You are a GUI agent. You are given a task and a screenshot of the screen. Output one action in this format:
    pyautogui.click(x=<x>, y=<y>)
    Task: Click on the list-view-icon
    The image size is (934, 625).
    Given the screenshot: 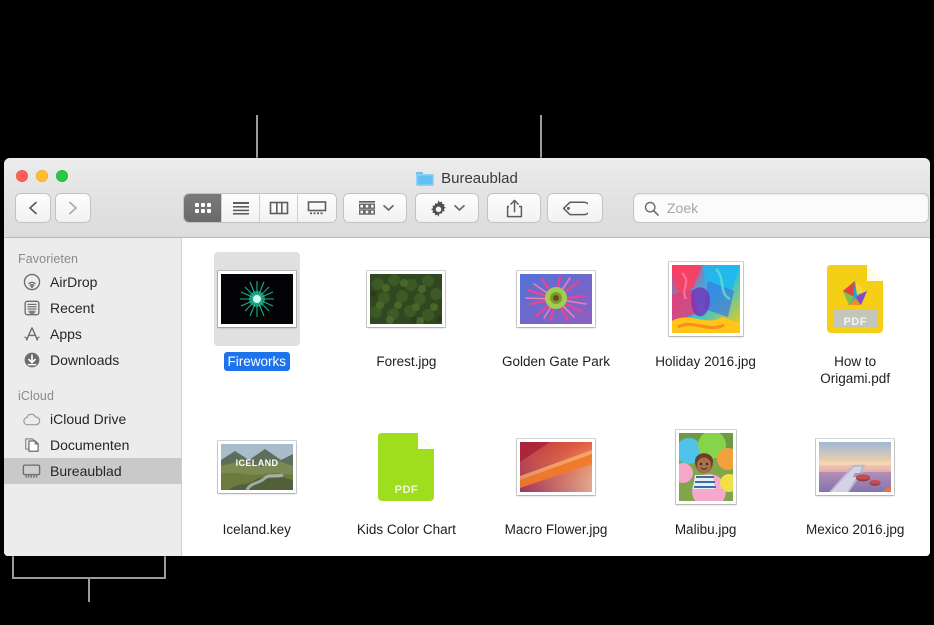 What is the action you would take?
    pyautogui.click(x=240, y=208)
    